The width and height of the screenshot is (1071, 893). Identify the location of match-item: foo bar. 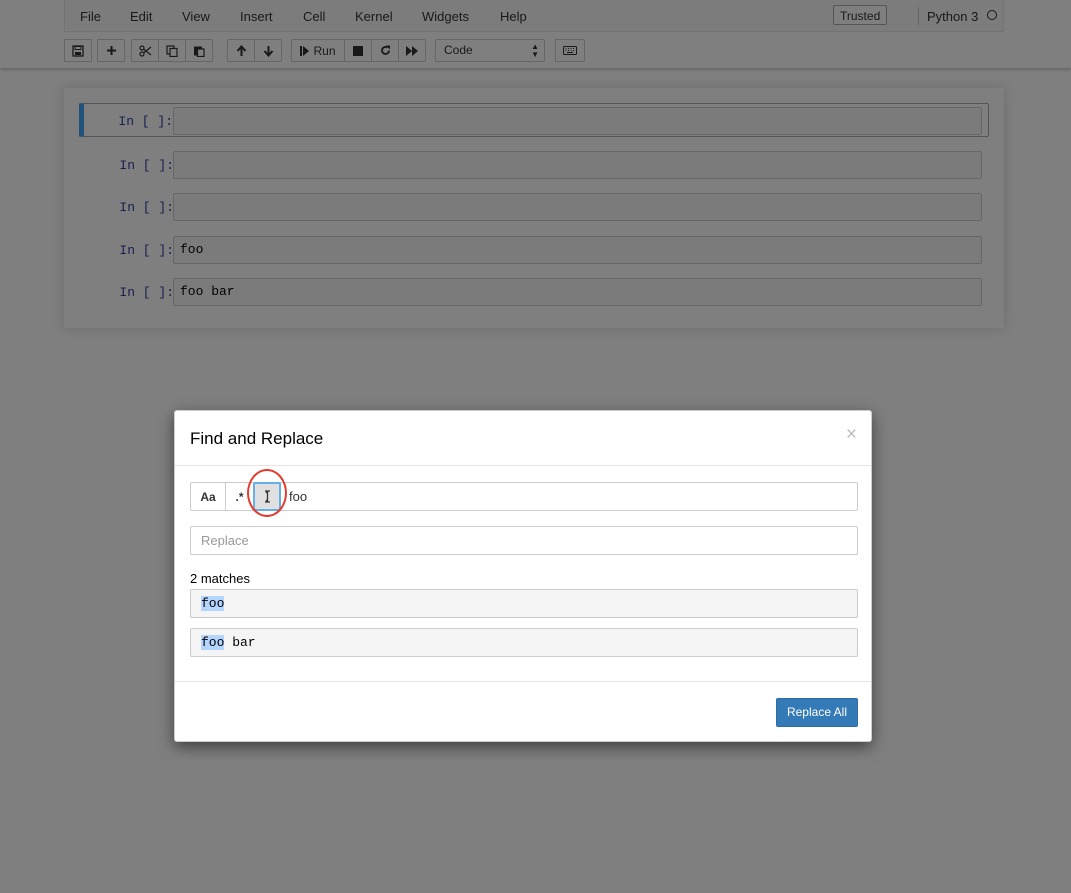
(524, 642).